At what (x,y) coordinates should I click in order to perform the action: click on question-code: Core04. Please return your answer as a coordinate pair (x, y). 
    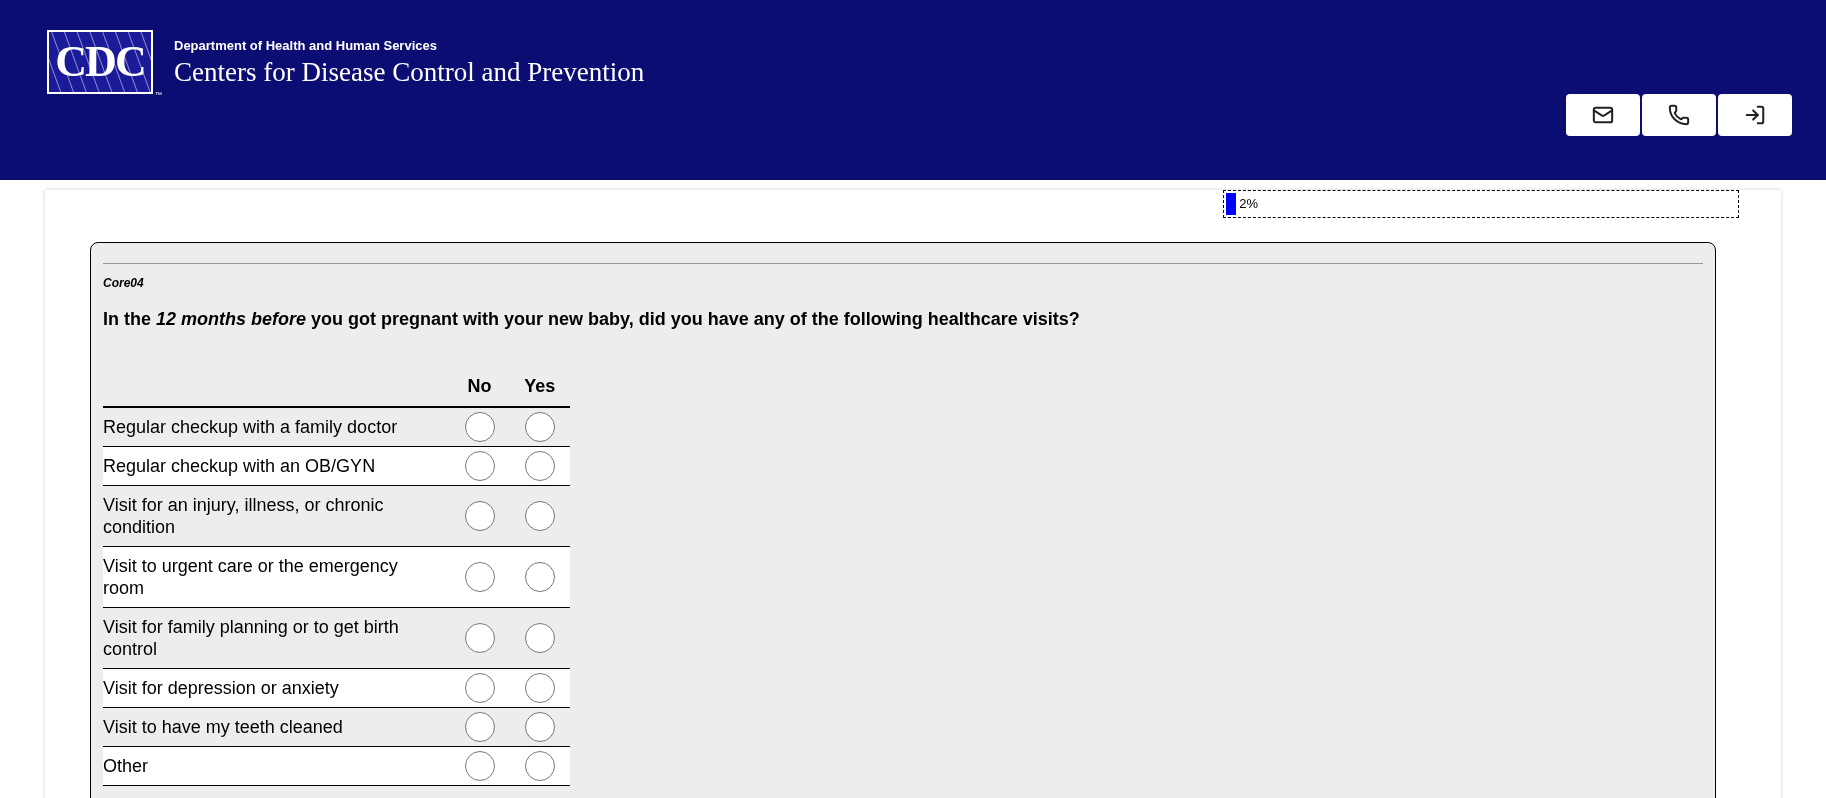
    Looking at the image, I should click on (124, 283).